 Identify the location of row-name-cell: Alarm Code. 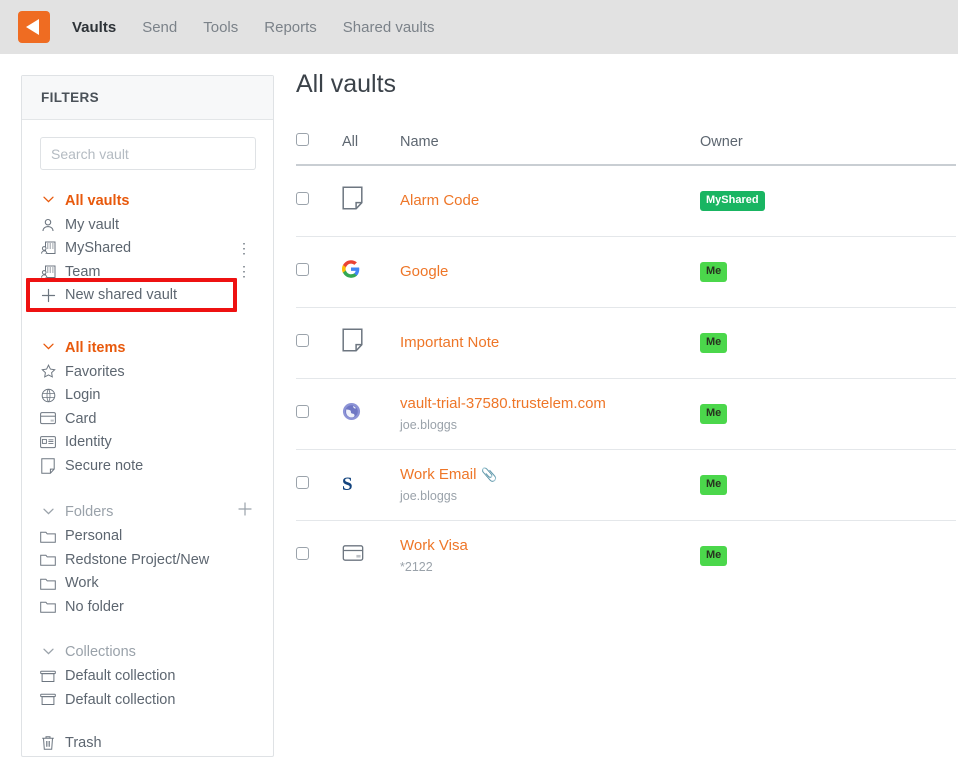
(550, 201).